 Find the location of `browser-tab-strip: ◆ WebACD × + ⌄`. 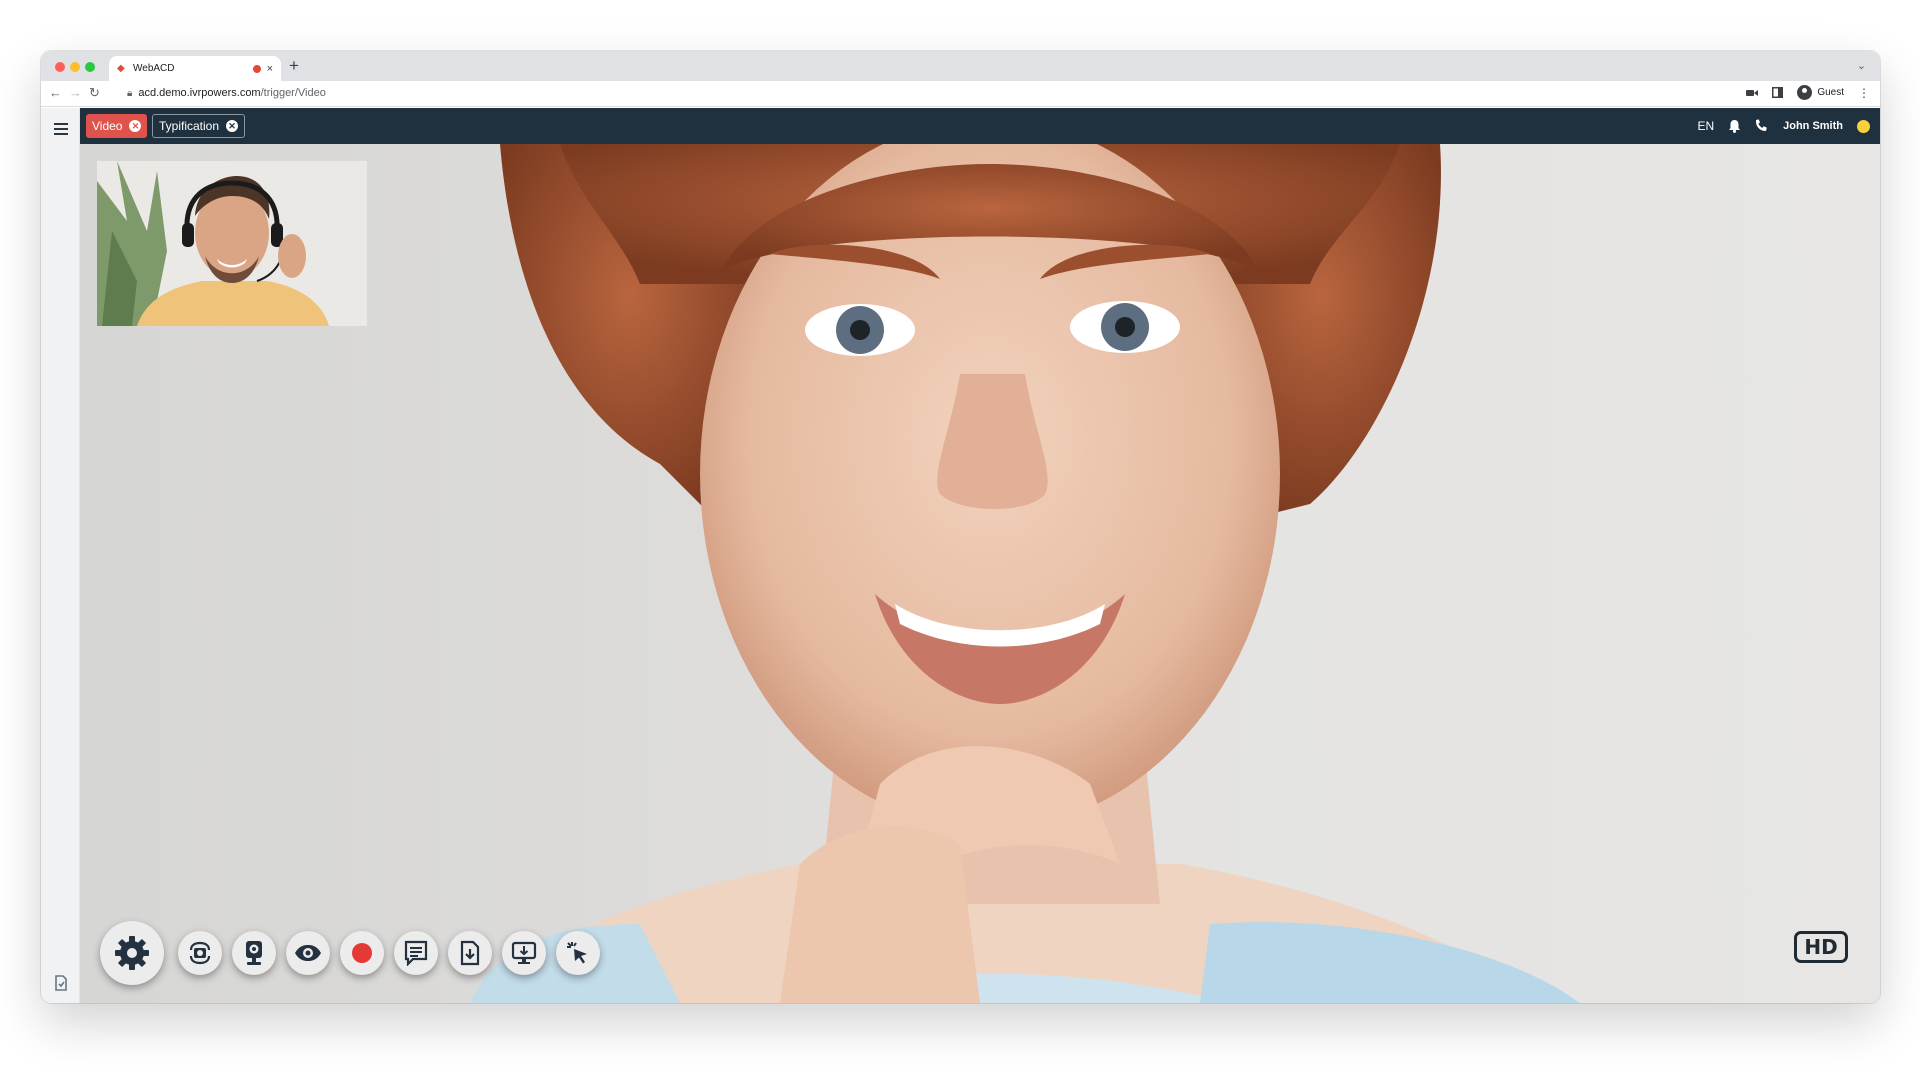

browser-tab-strip: ◆ WebACD × + ⌄ is located at coordinates (960, 66).